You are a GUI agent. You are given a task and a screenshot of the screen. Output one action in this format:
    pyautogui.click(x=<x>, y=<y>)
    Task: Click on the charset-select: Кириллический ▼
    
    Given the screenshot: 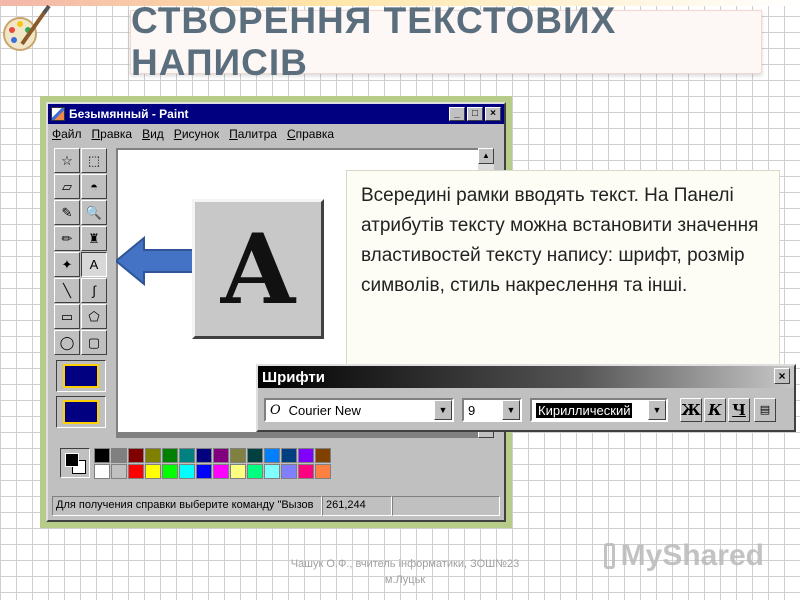 What is the action you would take?
    pyautogui.click(x=599, y=410)
    